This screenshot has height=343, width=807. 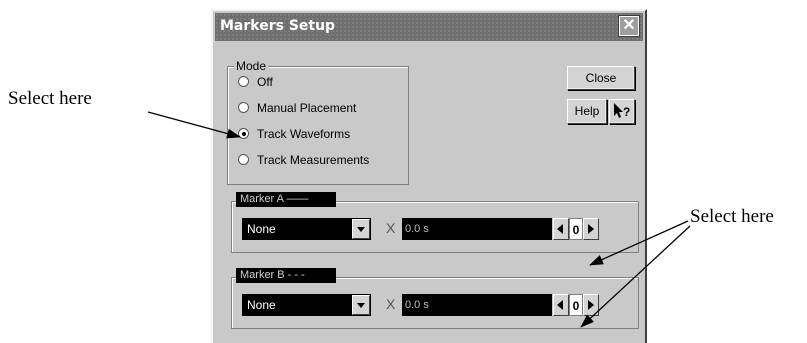 What do you see at coordinates (286, 275) in the screenshot?
I see `marker-b-label: Marker B - - -` at bounding box center [286, 275].